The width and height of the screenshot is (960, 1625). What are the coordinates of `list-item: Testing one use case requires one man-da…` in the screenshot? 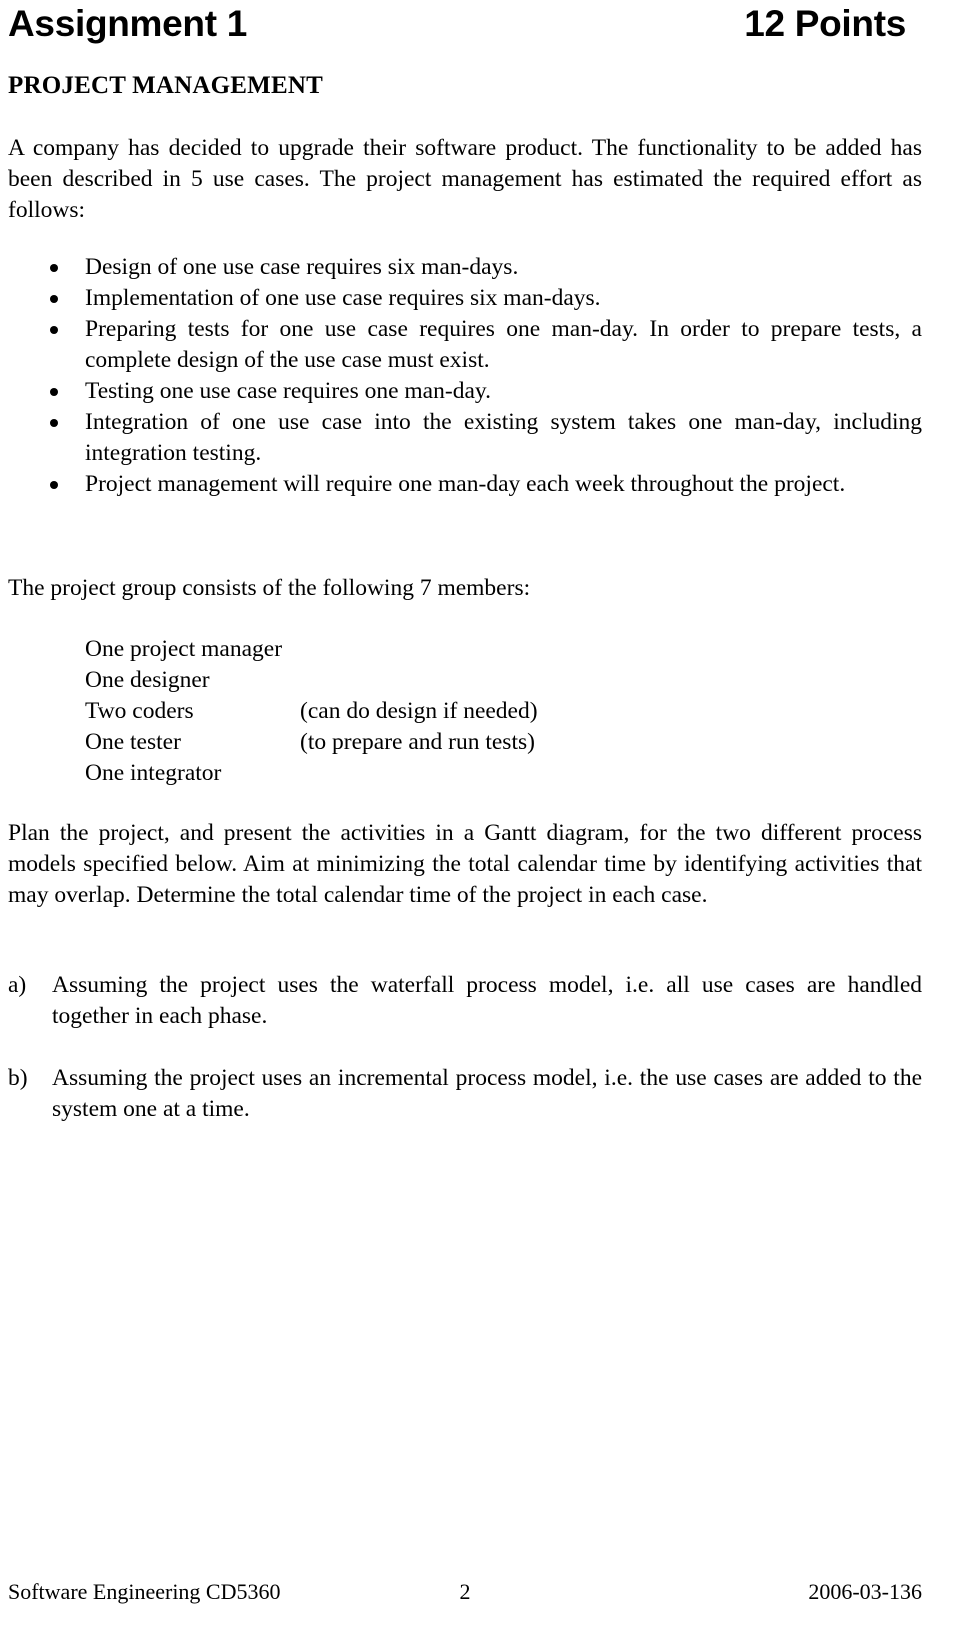 It's located at (465, 391).